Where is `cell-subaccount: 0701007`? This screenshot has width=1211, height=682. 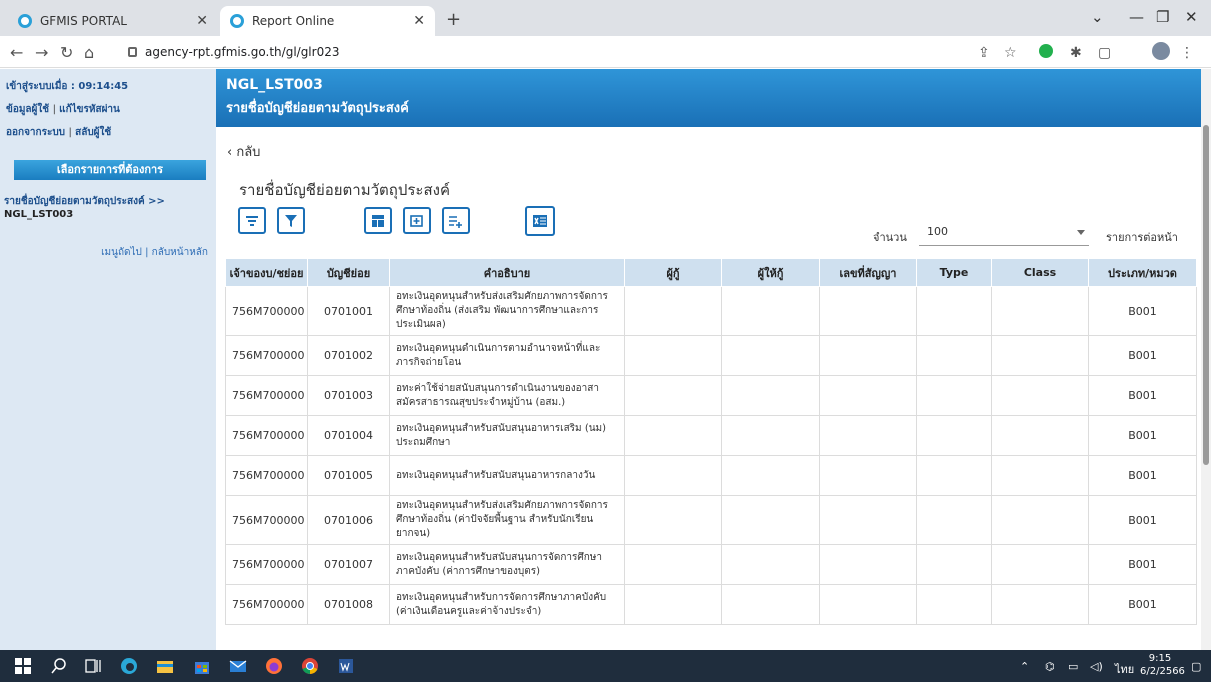
cell-subaccount: 0701007 is located at coordinates (348, 564).